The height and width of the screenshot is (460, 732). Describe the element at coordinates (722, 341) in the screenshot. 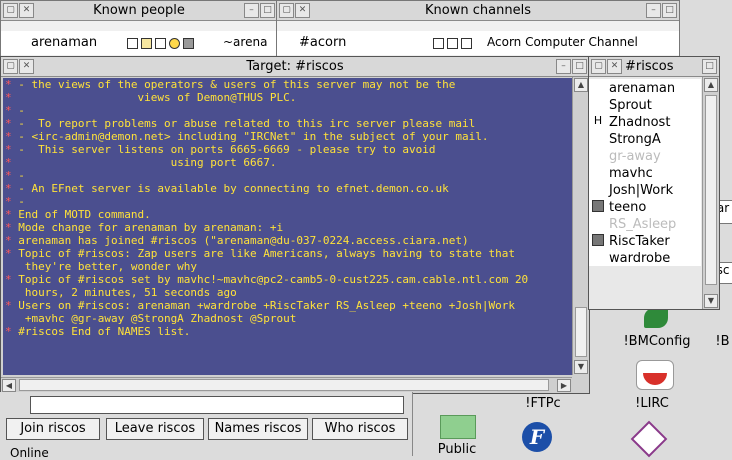

I see `bmconfig-cut-label: !B` at that location.